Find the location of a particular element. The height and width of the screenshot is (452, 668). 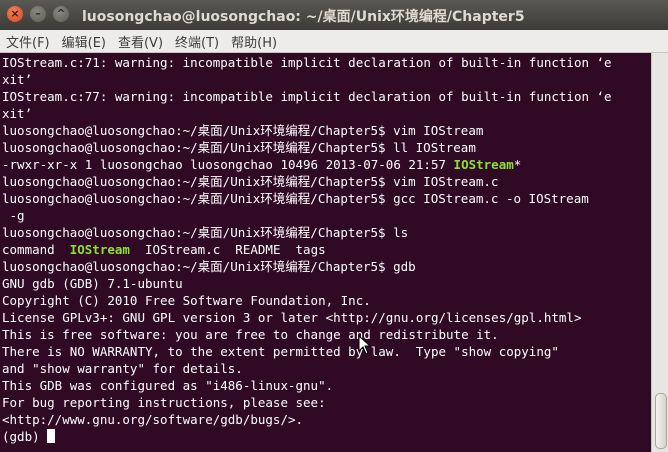

gdb-prompt: (gdb) is located at coordinates (25, 436).